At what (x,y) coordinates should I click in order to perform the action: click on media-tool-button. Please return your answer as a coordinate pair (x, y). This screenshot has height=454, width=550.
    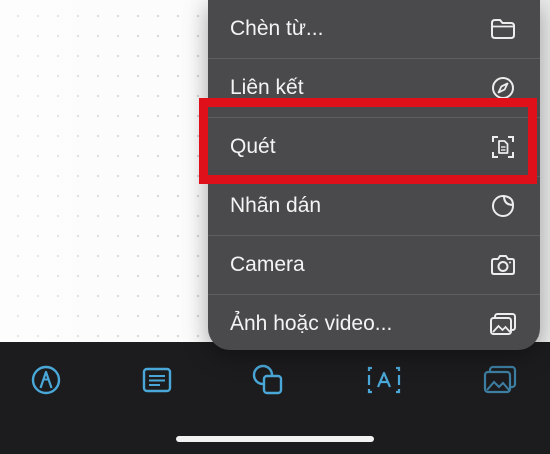
    Looking at the image, I should click on (500, 380).